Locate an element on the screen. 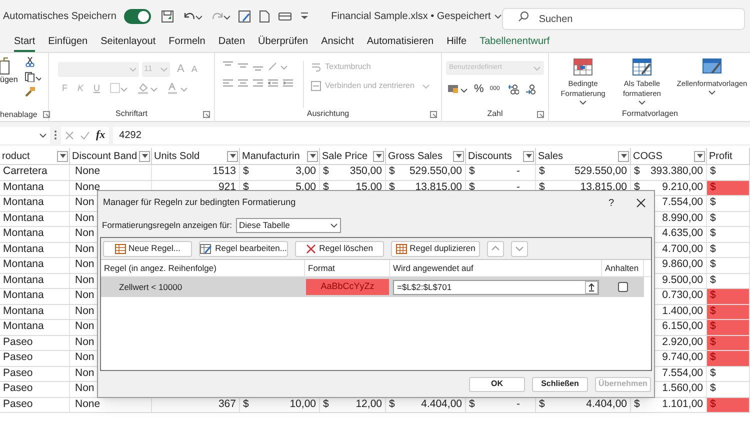 This screenshot has height=421, width=750. toolbar-button: Regel duplizieren is located at coordinates (435, 248).